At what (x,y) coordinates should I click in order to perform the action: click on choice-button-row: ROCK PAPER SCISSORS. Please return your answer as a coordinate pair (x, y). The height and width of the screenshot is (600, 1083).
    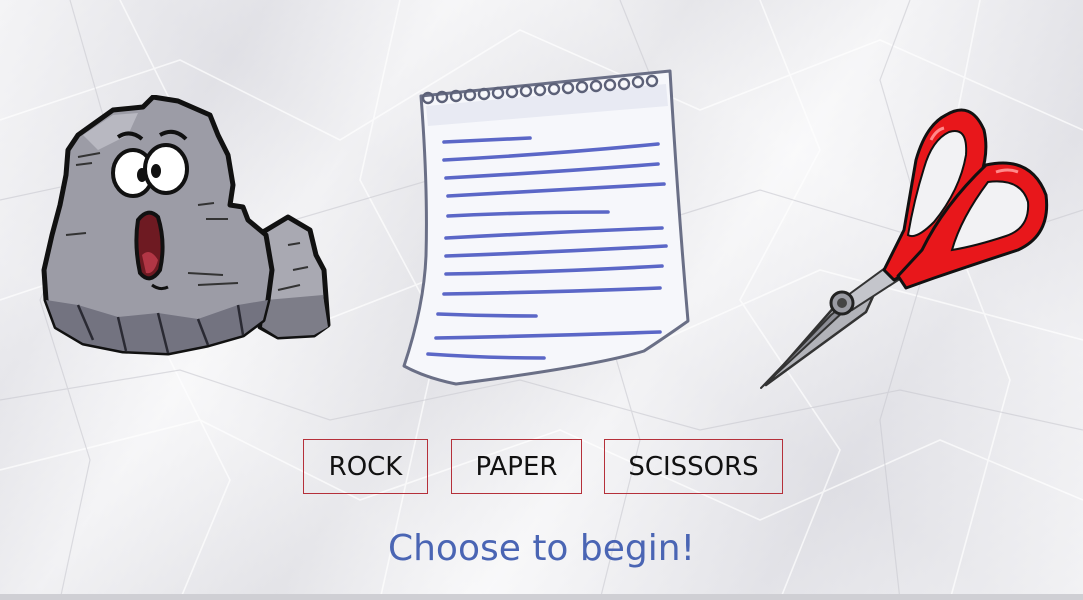
    Looking at the image, I should click on (541, 467).